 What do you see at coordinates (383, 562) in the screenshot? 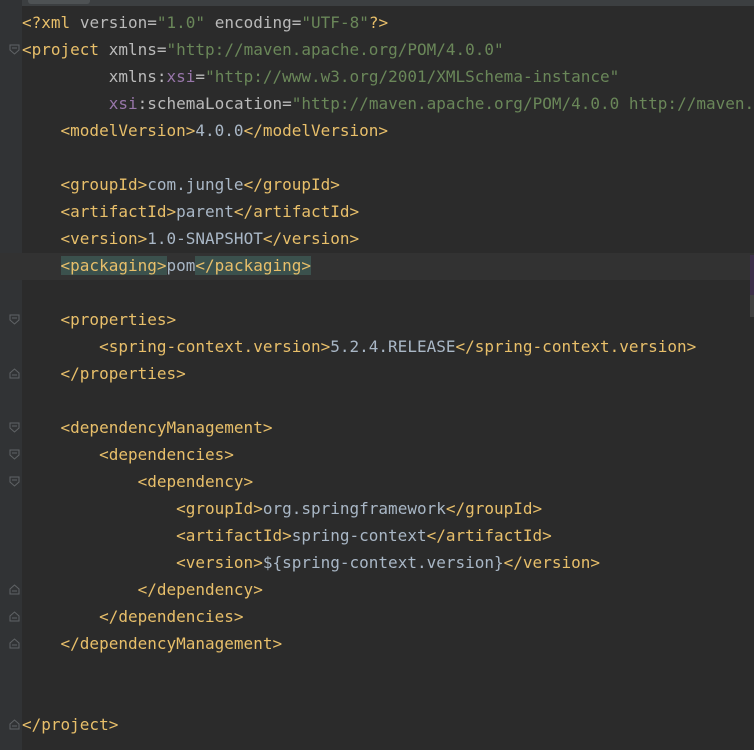
I see `tag-text: ${spring-context.version}` at bounding box center [383, 562].